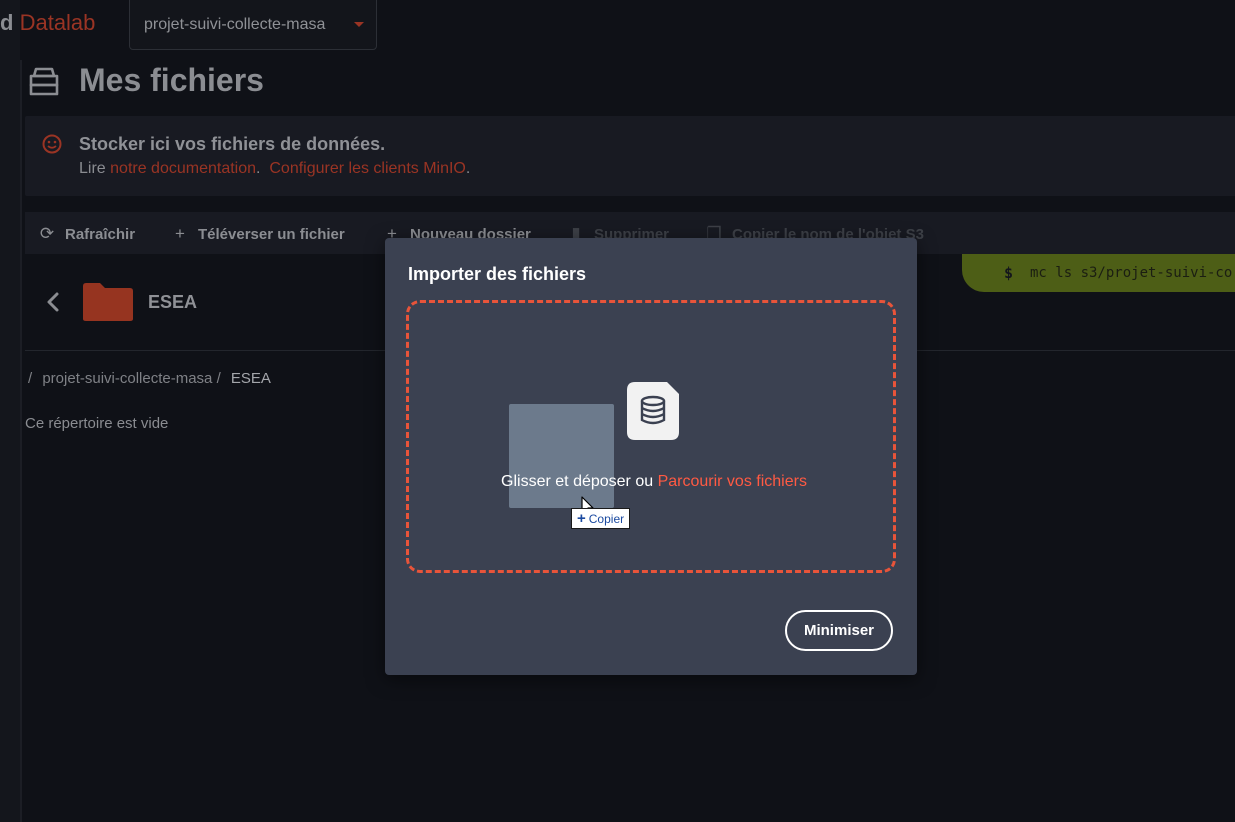 Image resolution: width=1235 pixels, height=822 pixels. I want to click on terminal-command: mc ls s3/projet-suivi-co, so click(1131, 273).